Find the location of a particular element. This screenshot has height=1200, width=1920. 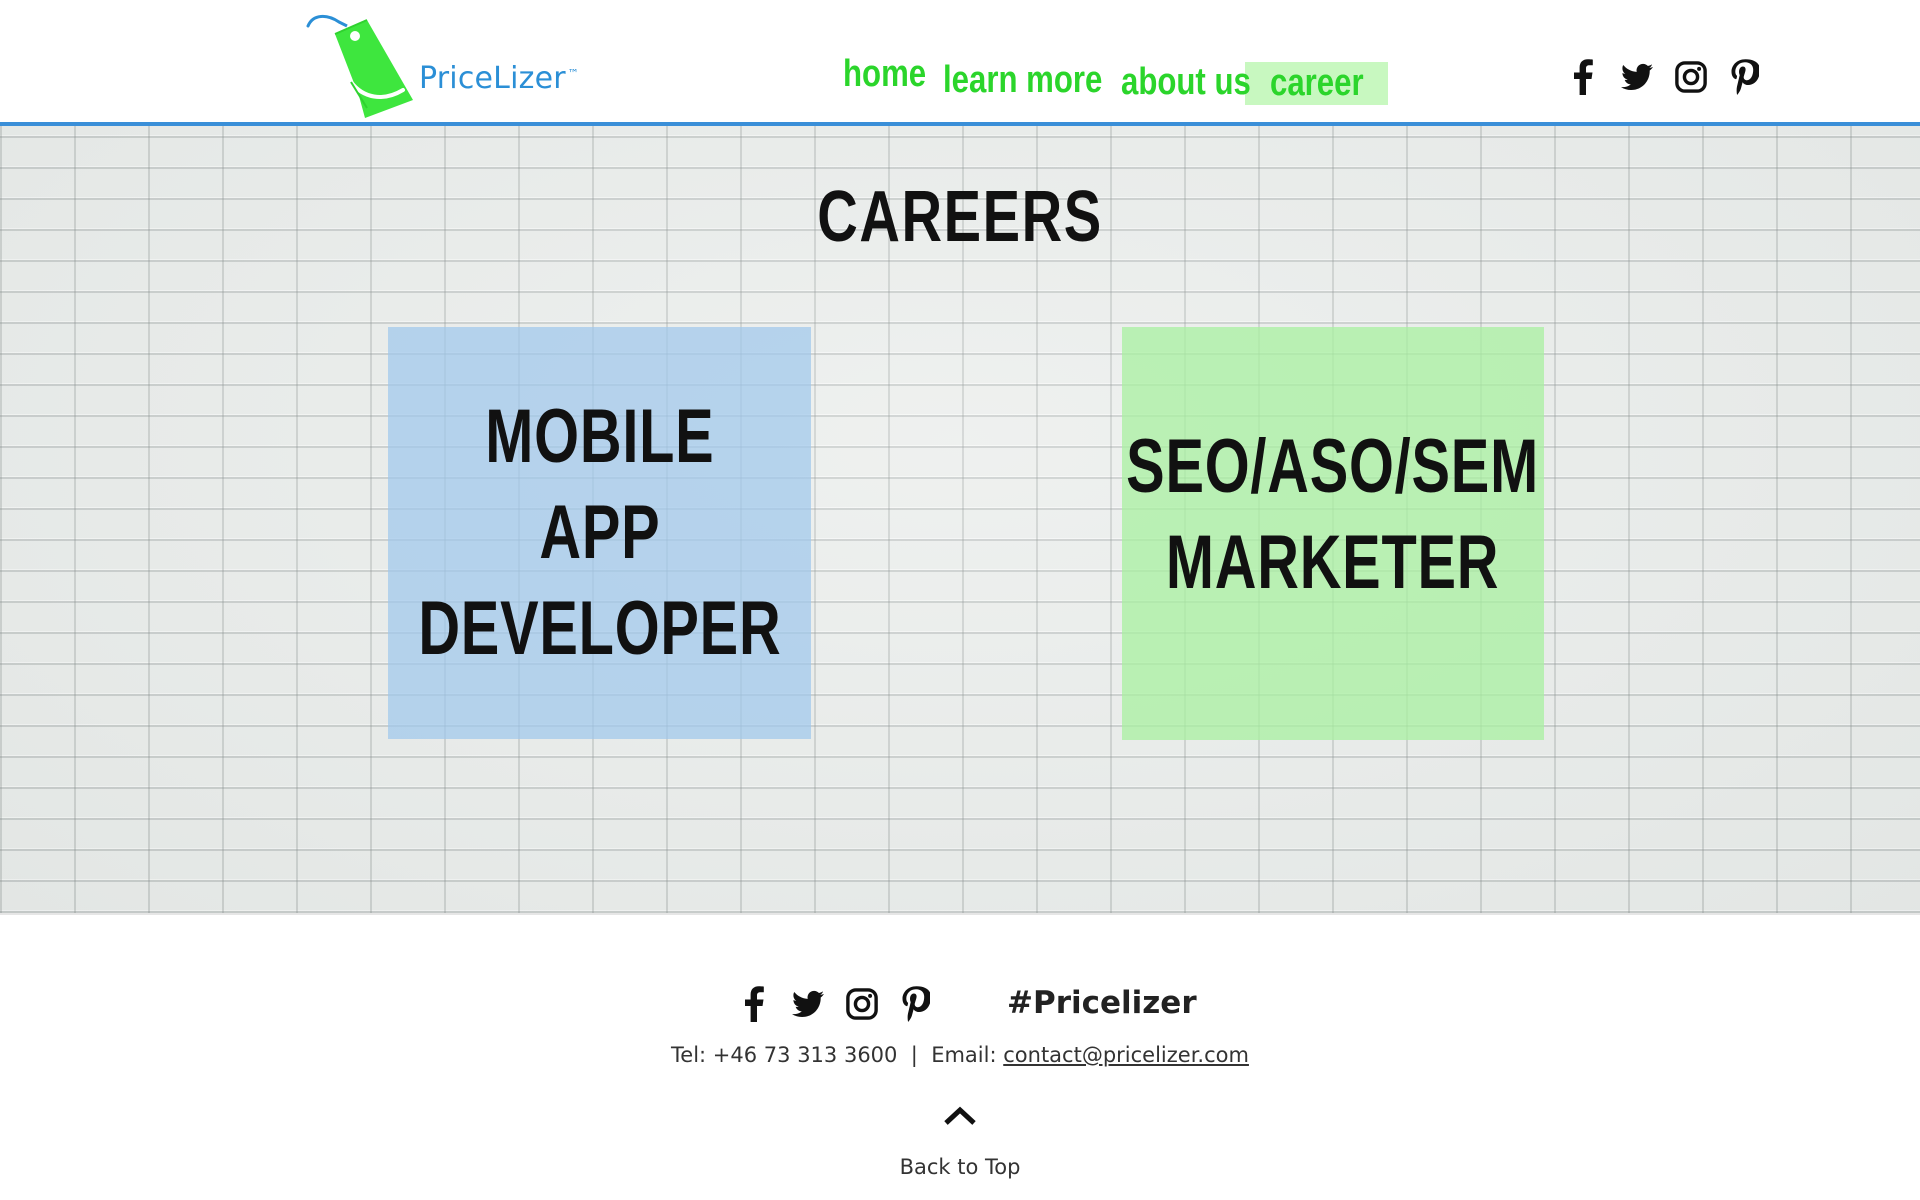

position-line: APP is located at coordinates (599, 532).